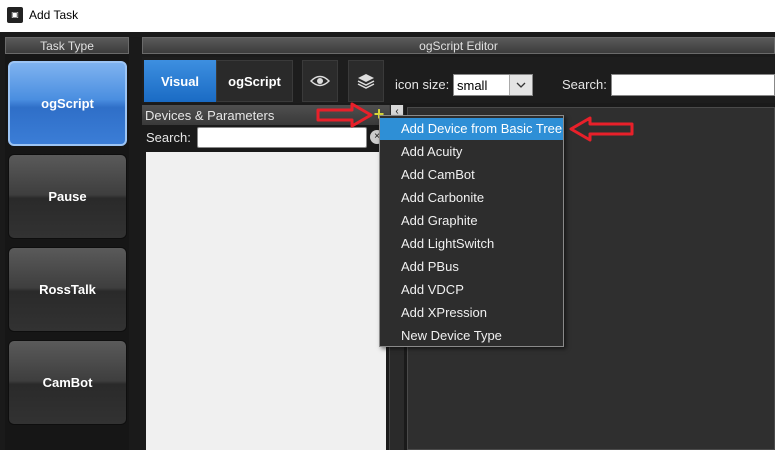 The width and height of the screenshot is (775, 450). I want to click on menu-item-add-xpression: Add XPression, so click(471, 313).